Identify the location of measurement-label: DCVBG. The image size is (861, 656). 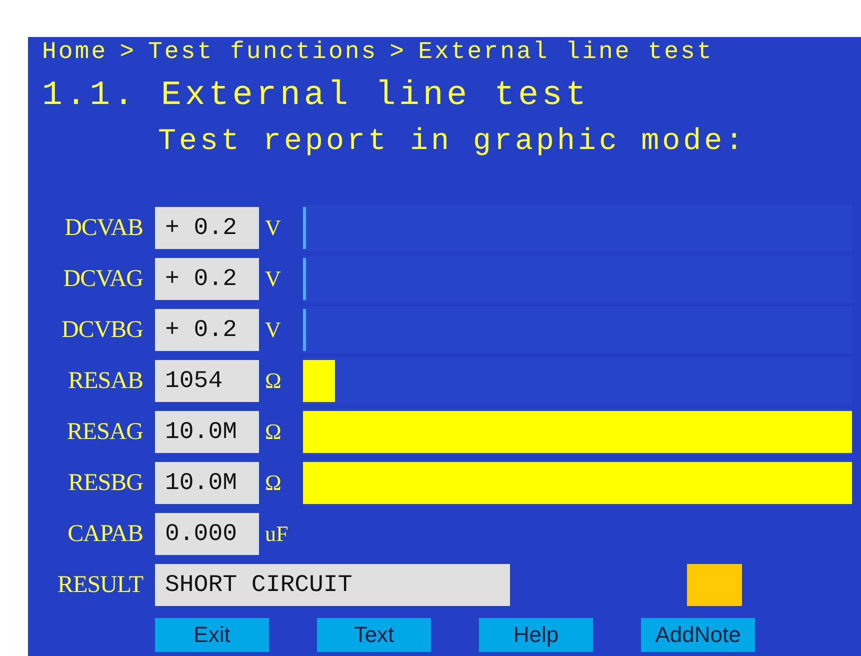
(101, 330).